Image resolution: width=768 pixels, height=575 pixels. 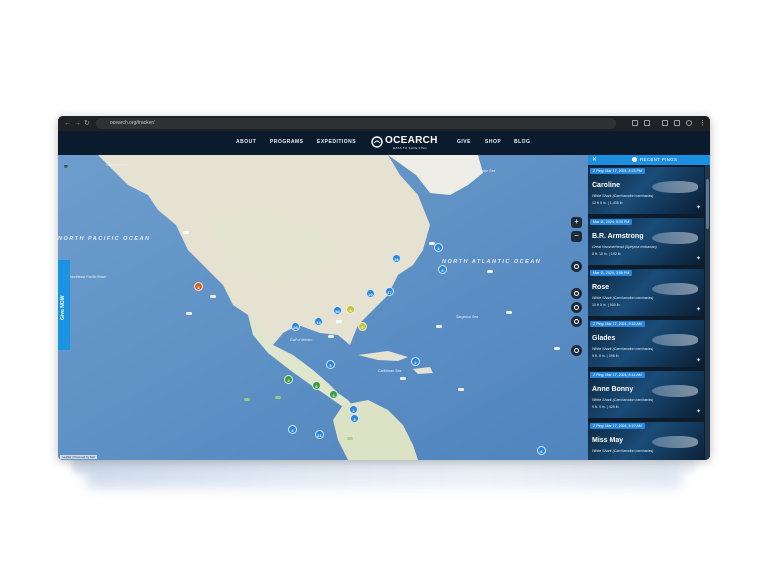 I want to click on label-ne-pacific-basin: Northeast Pacific Basin, so click(x=88, y=277).